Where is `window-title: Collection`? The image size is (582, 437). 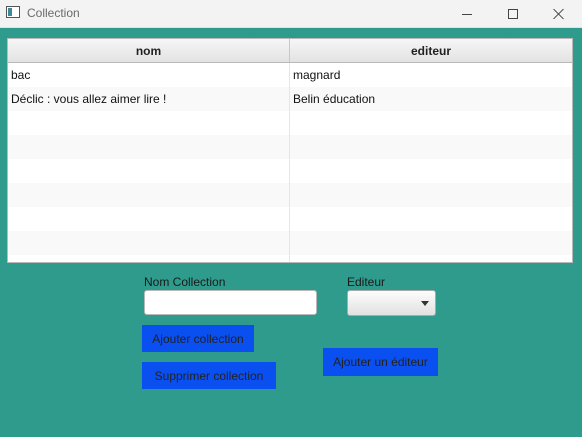 window-title: Collection is located at coordinates (53, 13).